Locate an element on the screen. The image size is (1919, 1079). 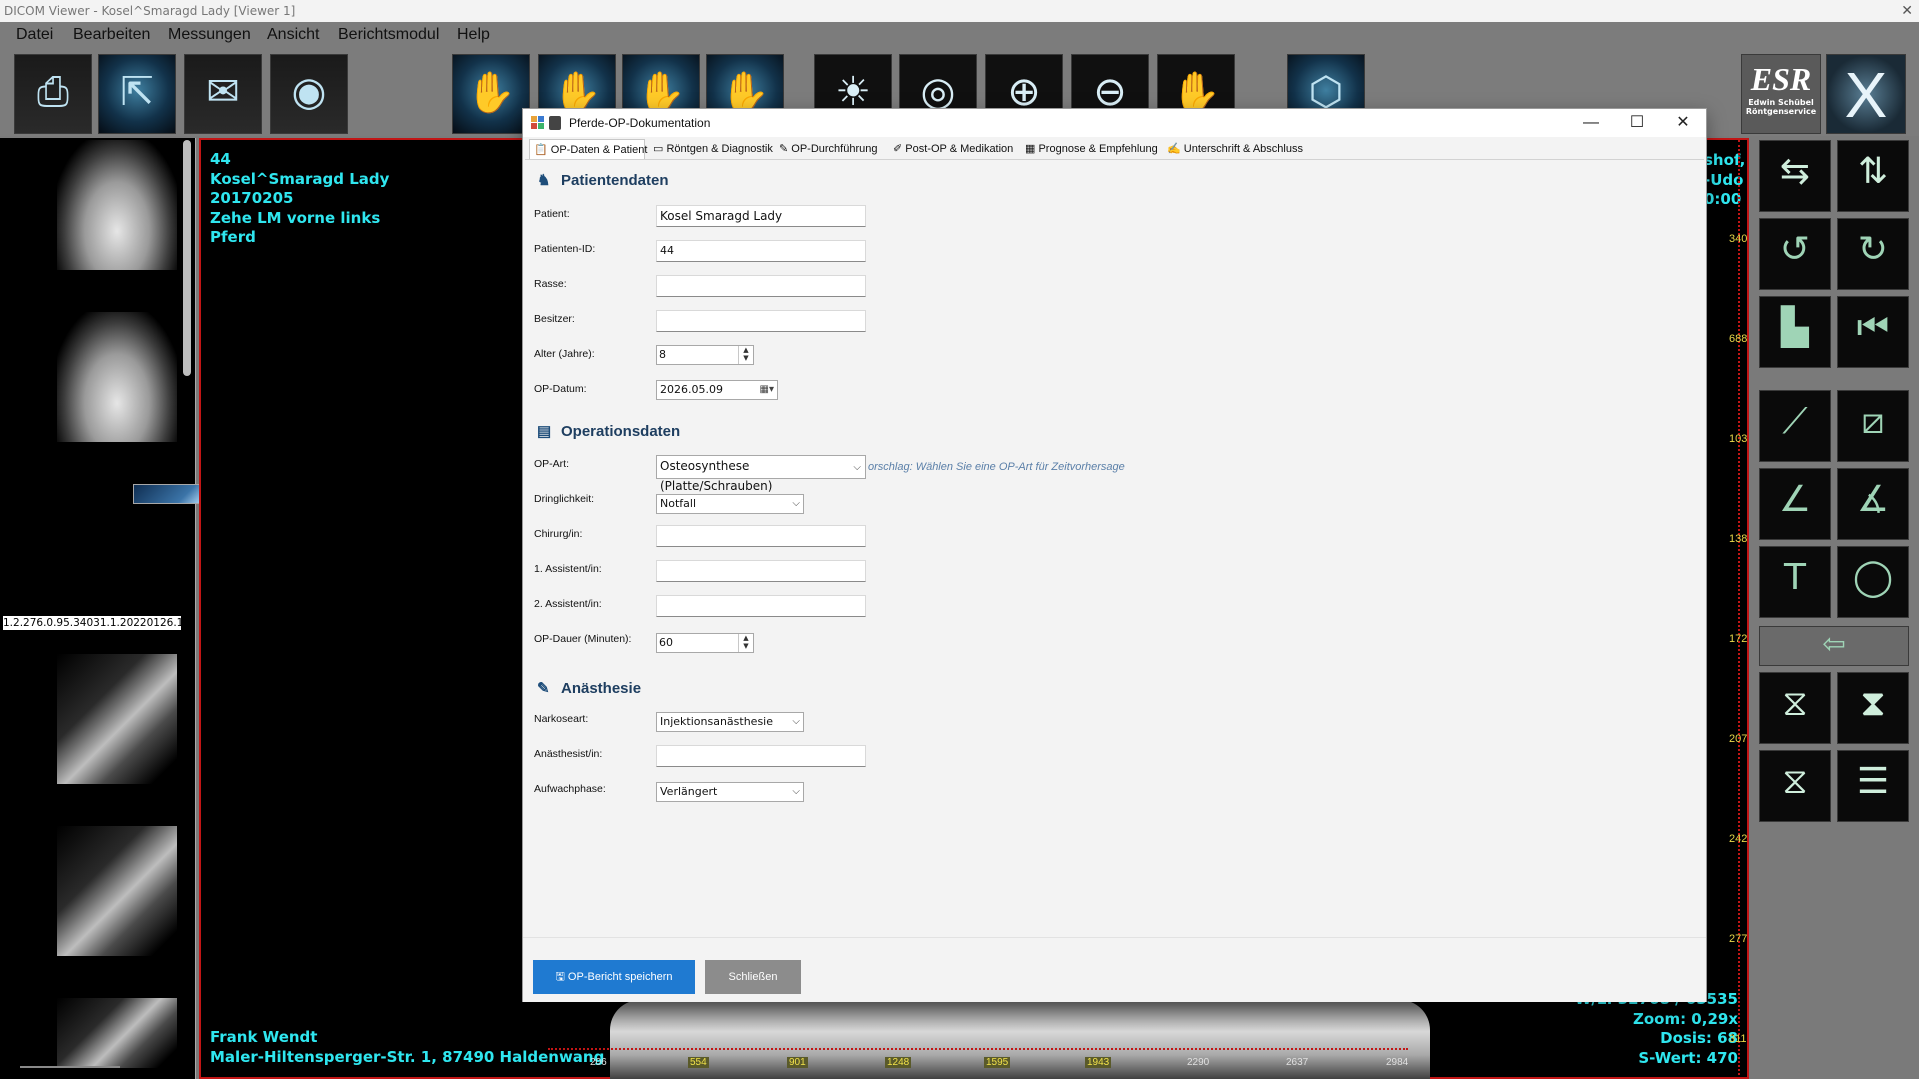
thumbnail-caption: 1.2.276.0.95.34031.1.20220126.102 is located at coordinates (92, 623).